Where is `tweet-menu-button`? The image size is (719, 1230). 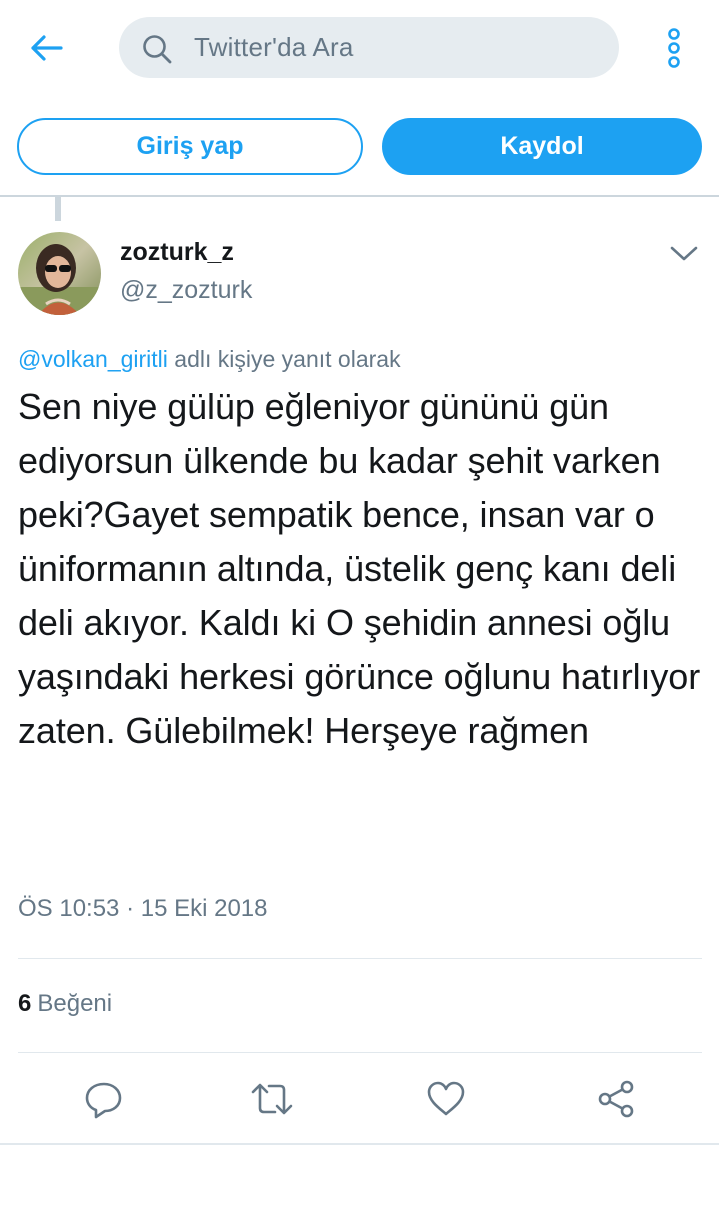 tweet-menu-button is located at coordinates (684, 254).